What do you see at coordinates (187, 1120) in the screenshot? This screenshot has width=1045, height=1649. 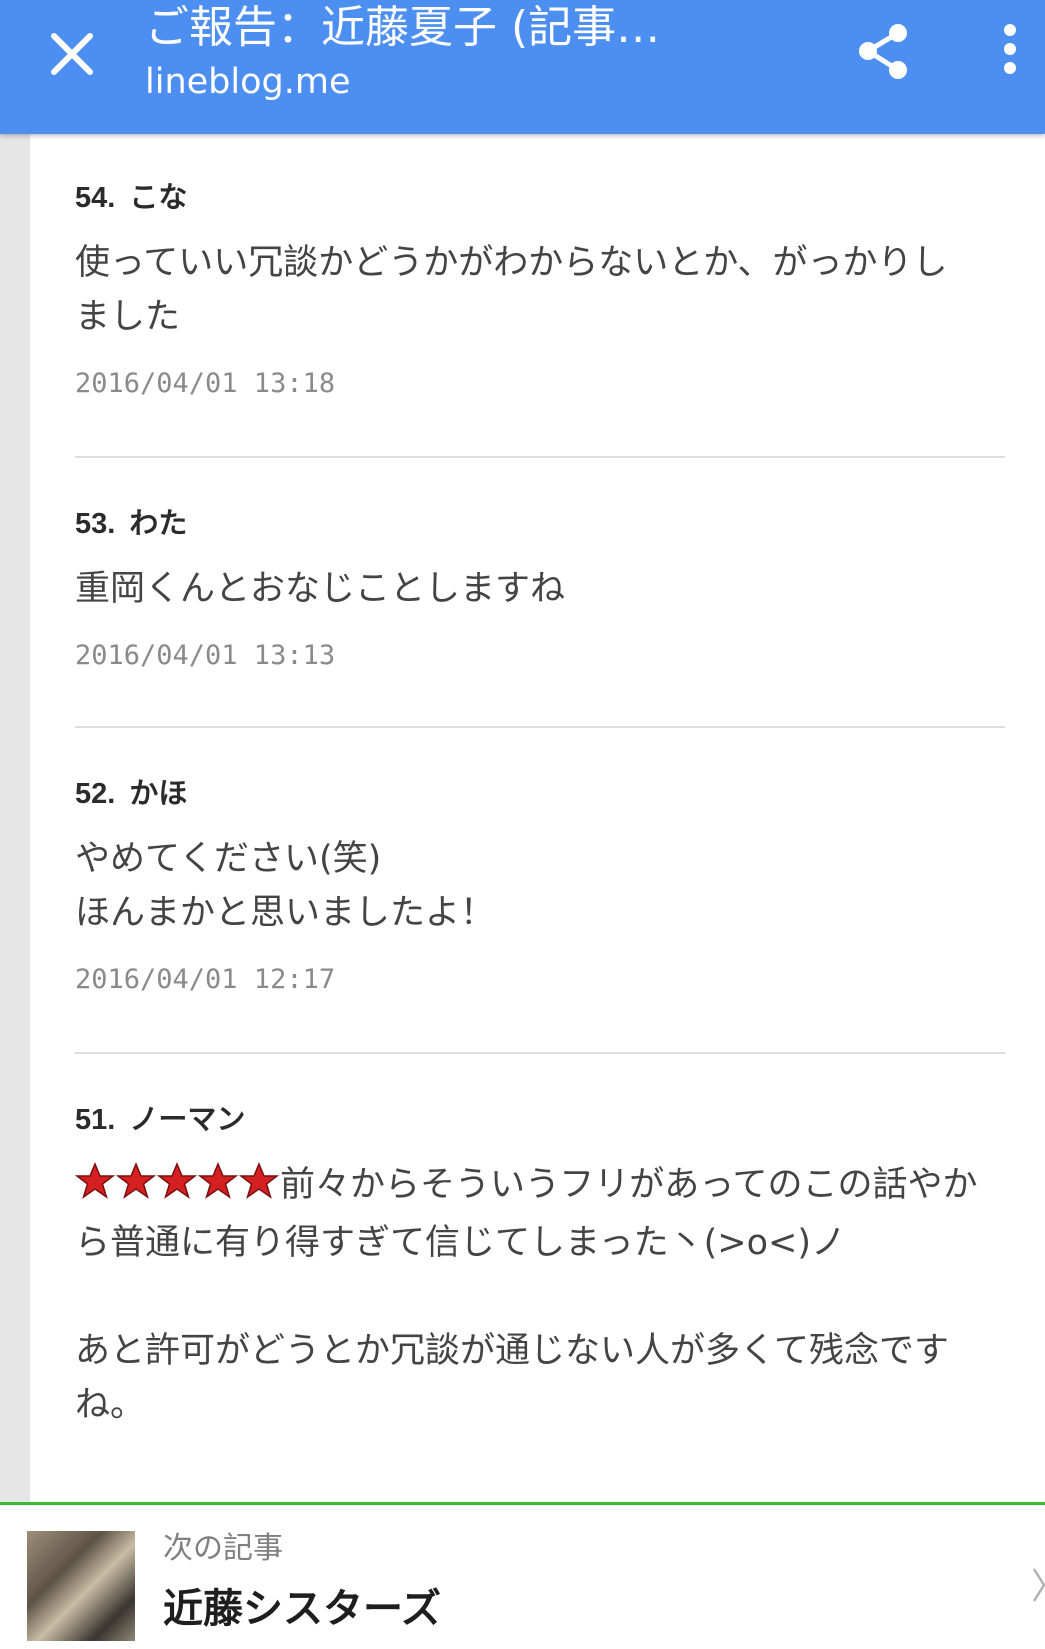 I see `comment-author: ノーマン` at bounding box center [187, 1120].